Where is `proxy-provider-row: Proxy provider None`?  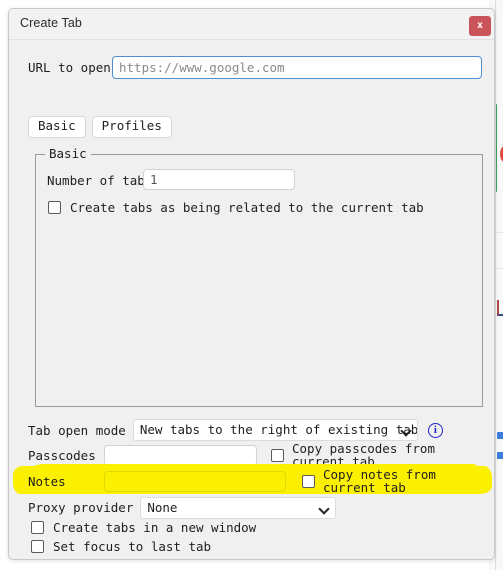 proxy-provider-row: Proxy provider None is located at coordinates (182, 507).